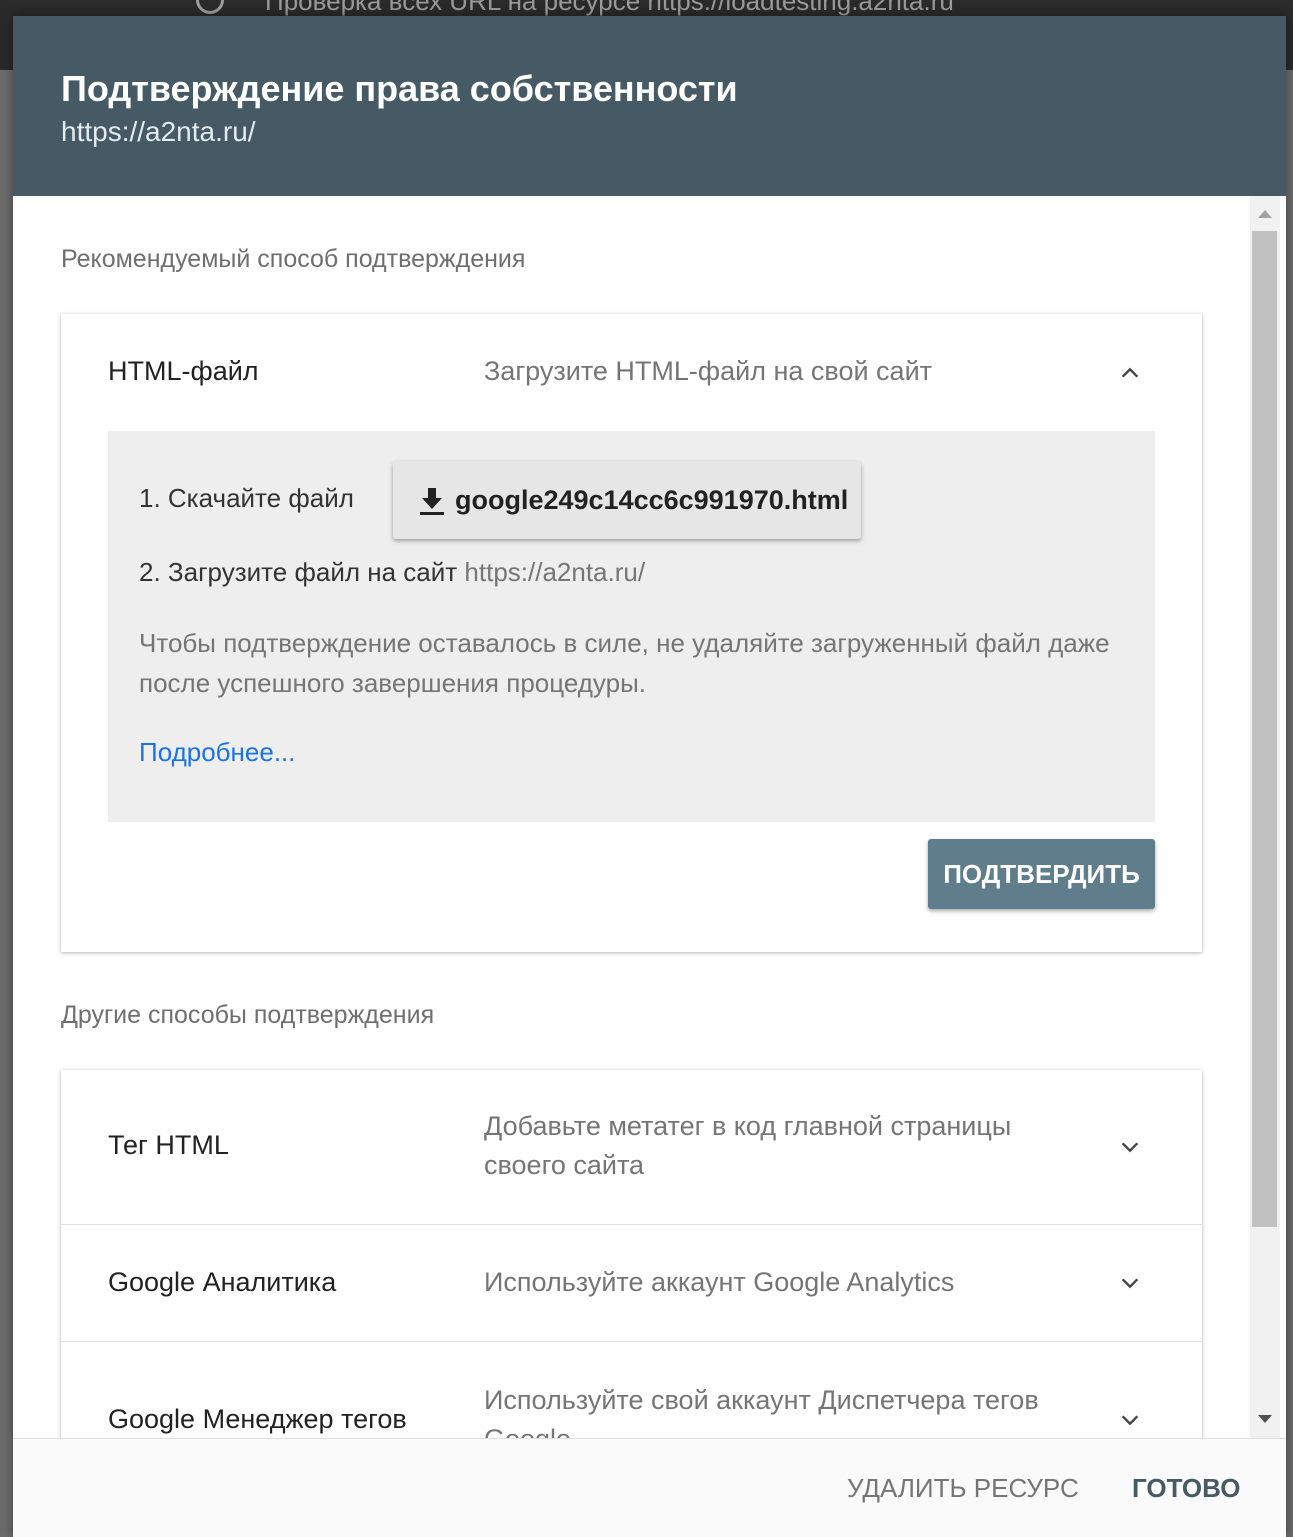 This screenshot has height=1537, width=1293. Describe the element at coordinates (1265, 214) in the screenshot. I see `scroll-up-arrow-icon` at that location.